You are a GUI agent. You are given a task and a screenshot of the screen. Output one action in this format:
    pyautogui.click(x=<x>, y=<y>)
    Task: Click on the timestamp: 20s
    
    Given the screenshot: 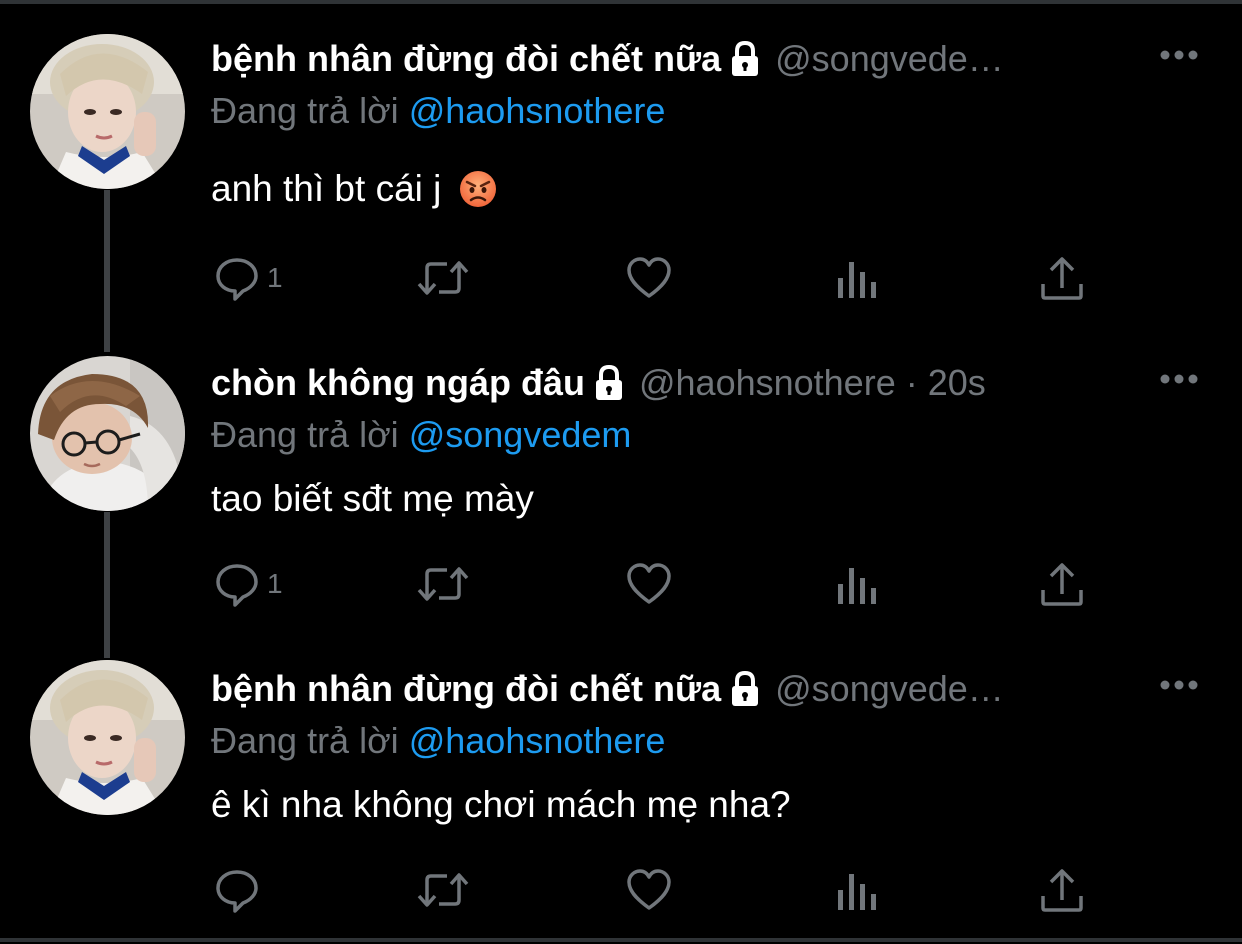 What is the action you would take?
    pyautogui.click(x=957, y=383)
    